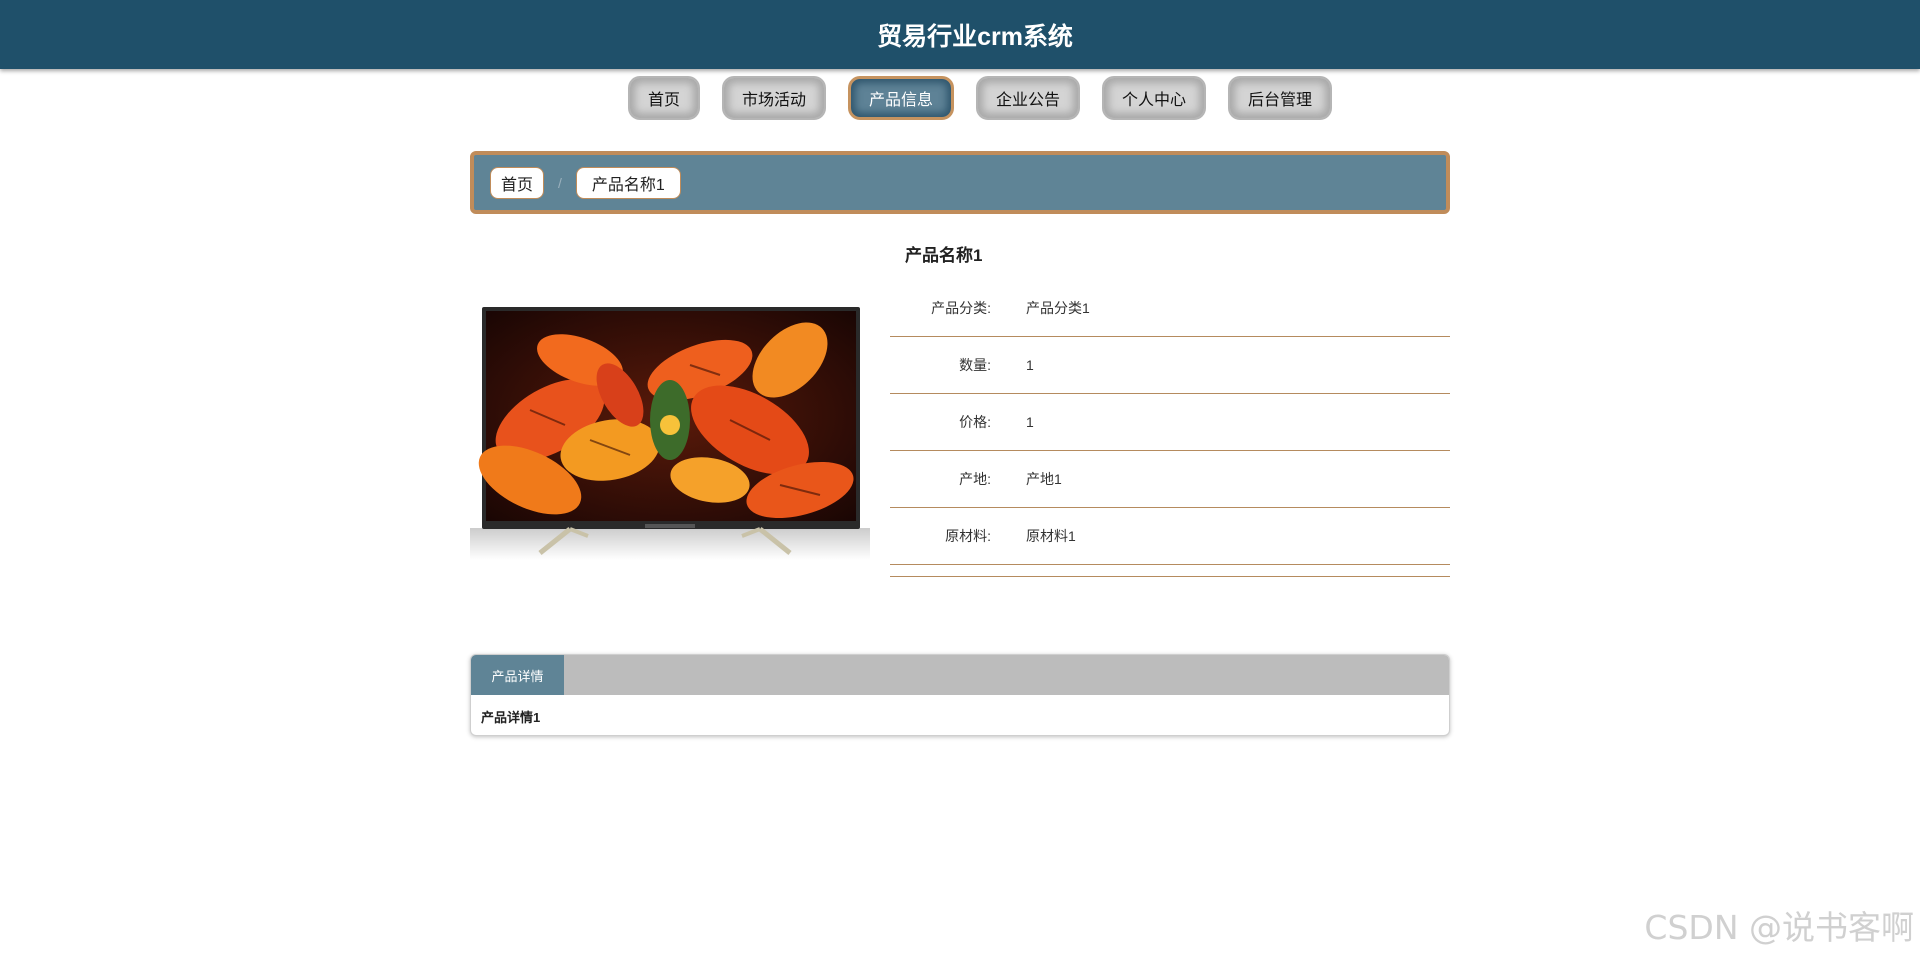 The image size is (1920, 957). Describe the element at coordinates (628, 182) in the screenshot. I see `breadcrumb-current: 产品名称1` at that location.